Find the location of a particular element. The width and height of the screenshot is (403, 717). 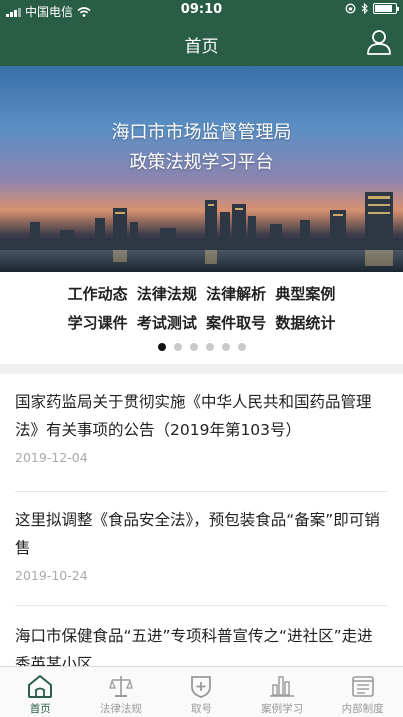

section-divider is located at coordinates (201, 369).